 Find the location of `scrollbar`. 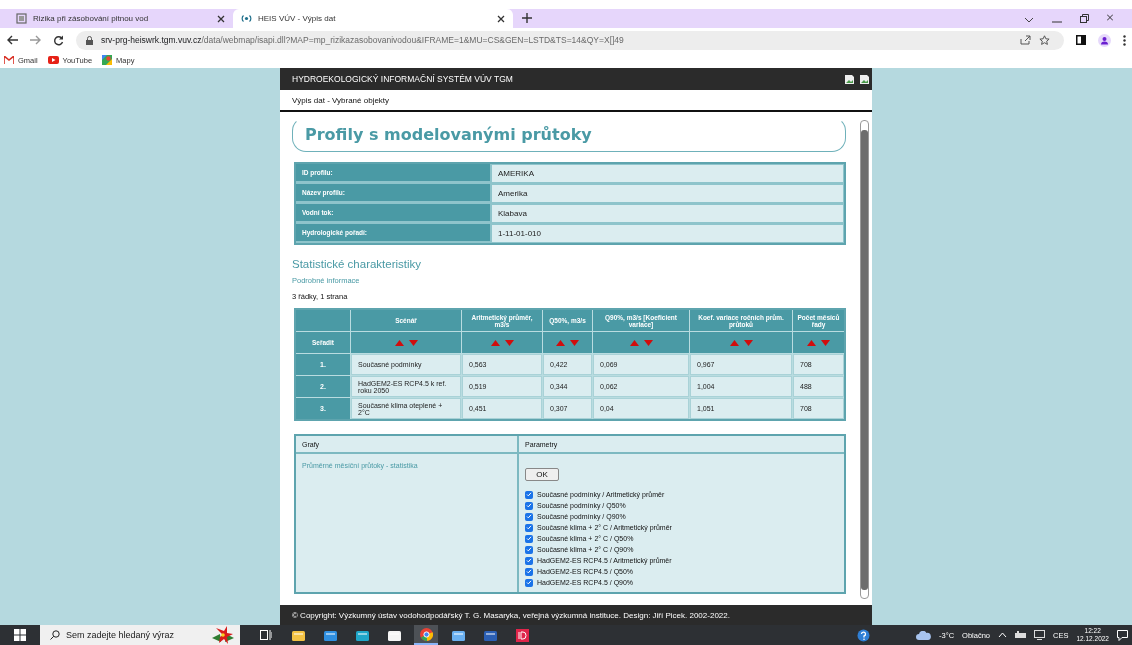

scrollbar is located at coordinates (864, 359).